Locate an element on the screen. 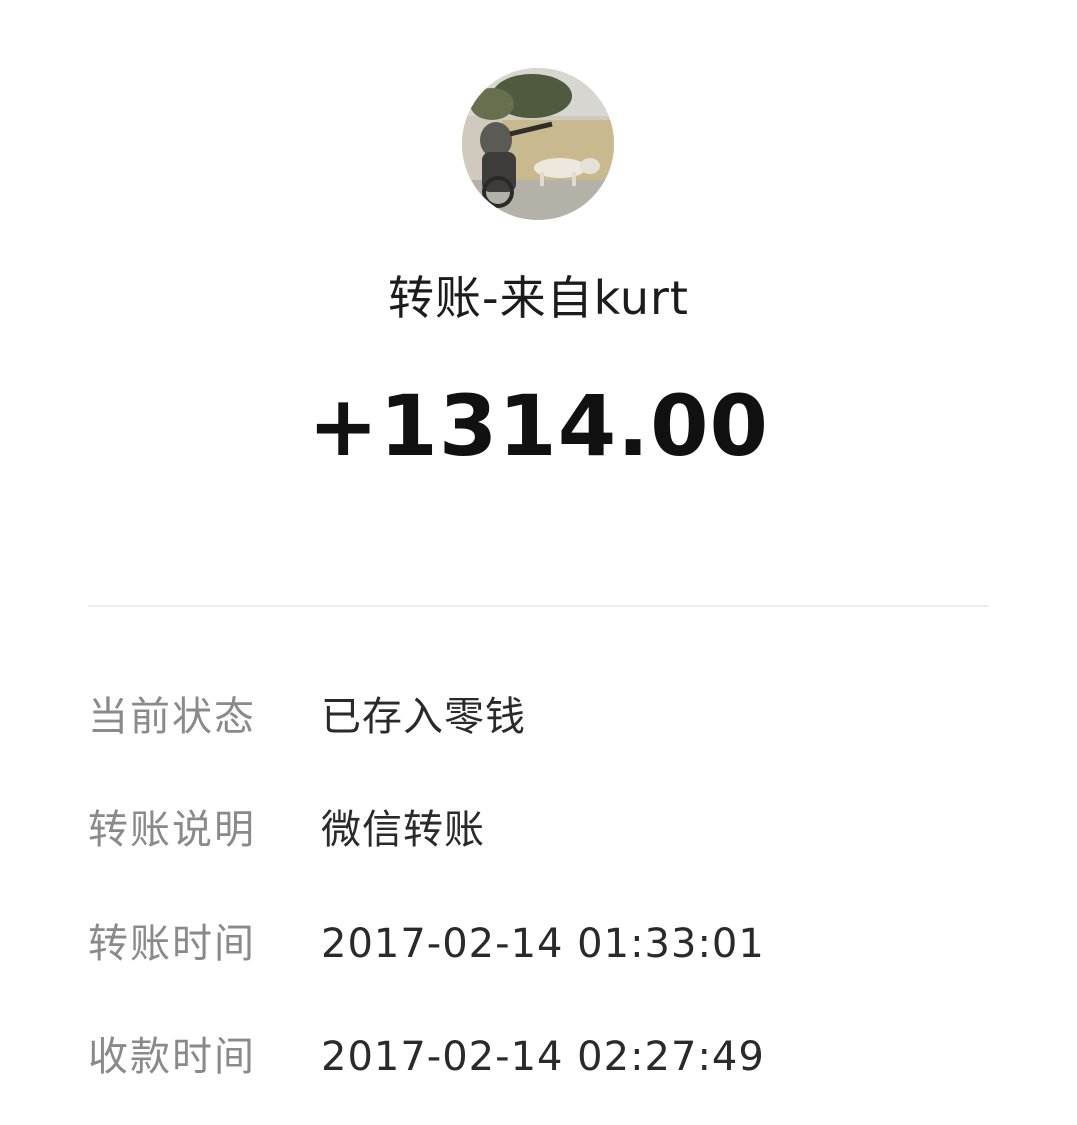 The width and height of the screenshot is (1077, 1125). transfer-amount: +1314.00 is located at coordinates (538, 426).